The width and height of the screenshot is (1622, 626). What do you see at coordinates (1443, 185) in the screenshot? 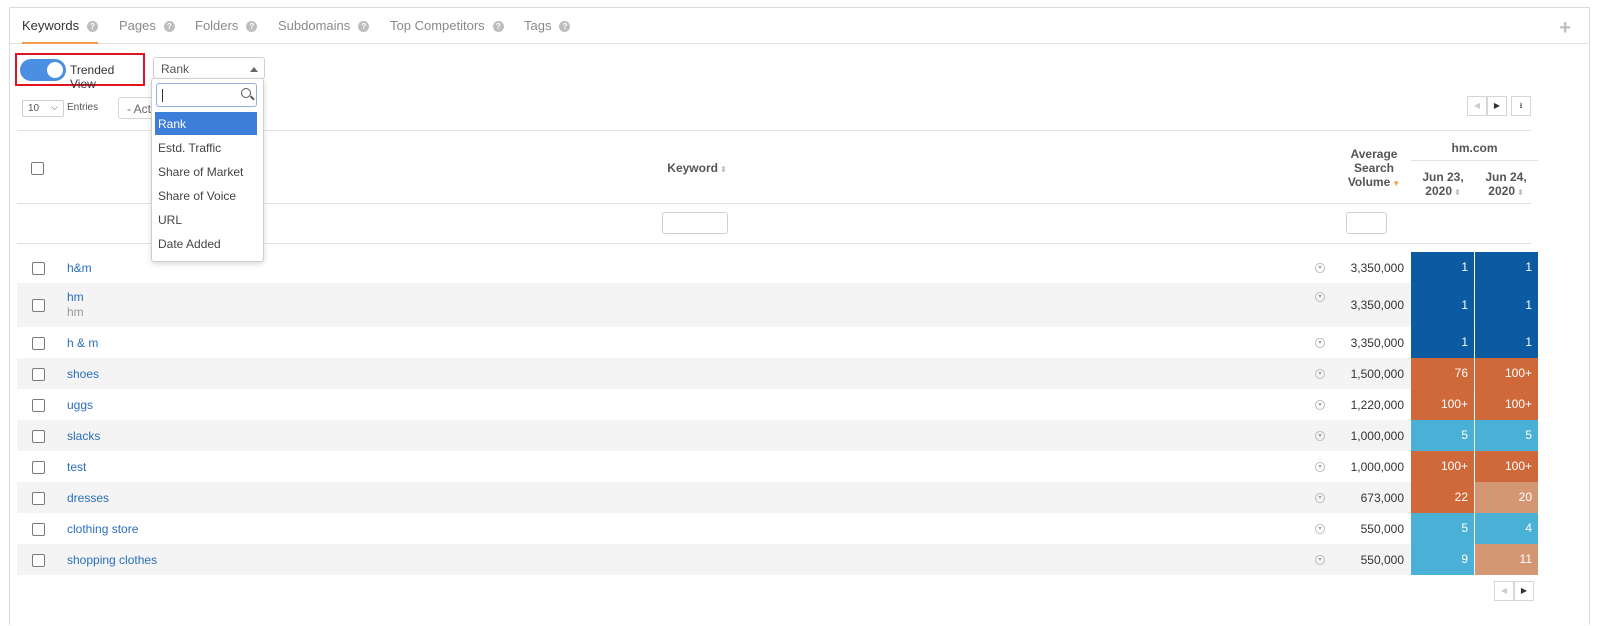
I see `date-column-header-1: Jun 23, 2020 ⬍` at bounding box center [1443, 185].